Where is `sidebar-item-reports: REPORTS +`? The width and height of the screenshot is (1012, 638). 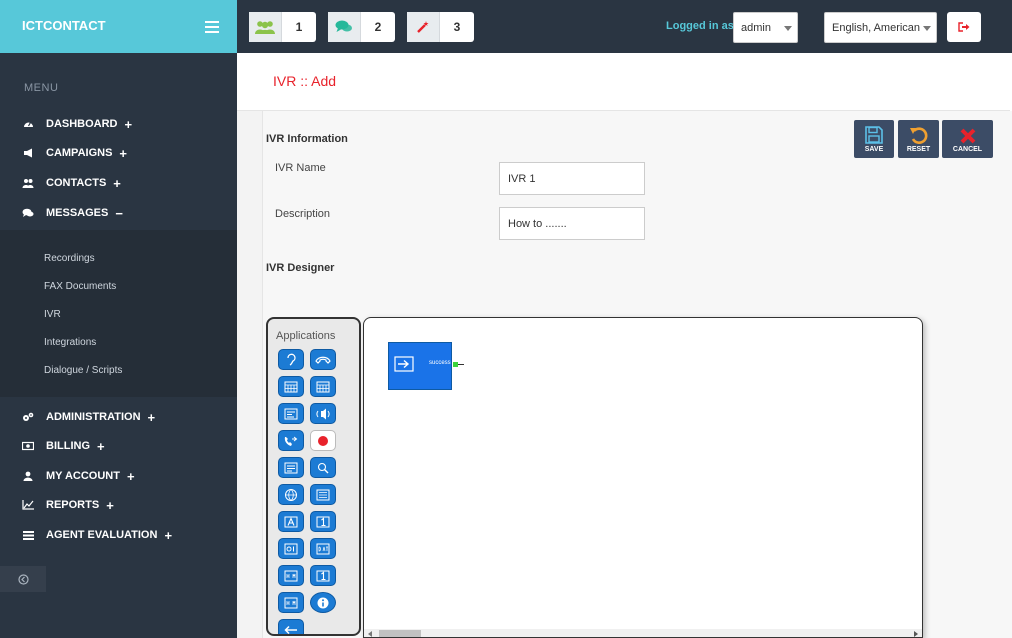
sidebar-item-reports: REPORTS + is located at coordinates (68, 505).